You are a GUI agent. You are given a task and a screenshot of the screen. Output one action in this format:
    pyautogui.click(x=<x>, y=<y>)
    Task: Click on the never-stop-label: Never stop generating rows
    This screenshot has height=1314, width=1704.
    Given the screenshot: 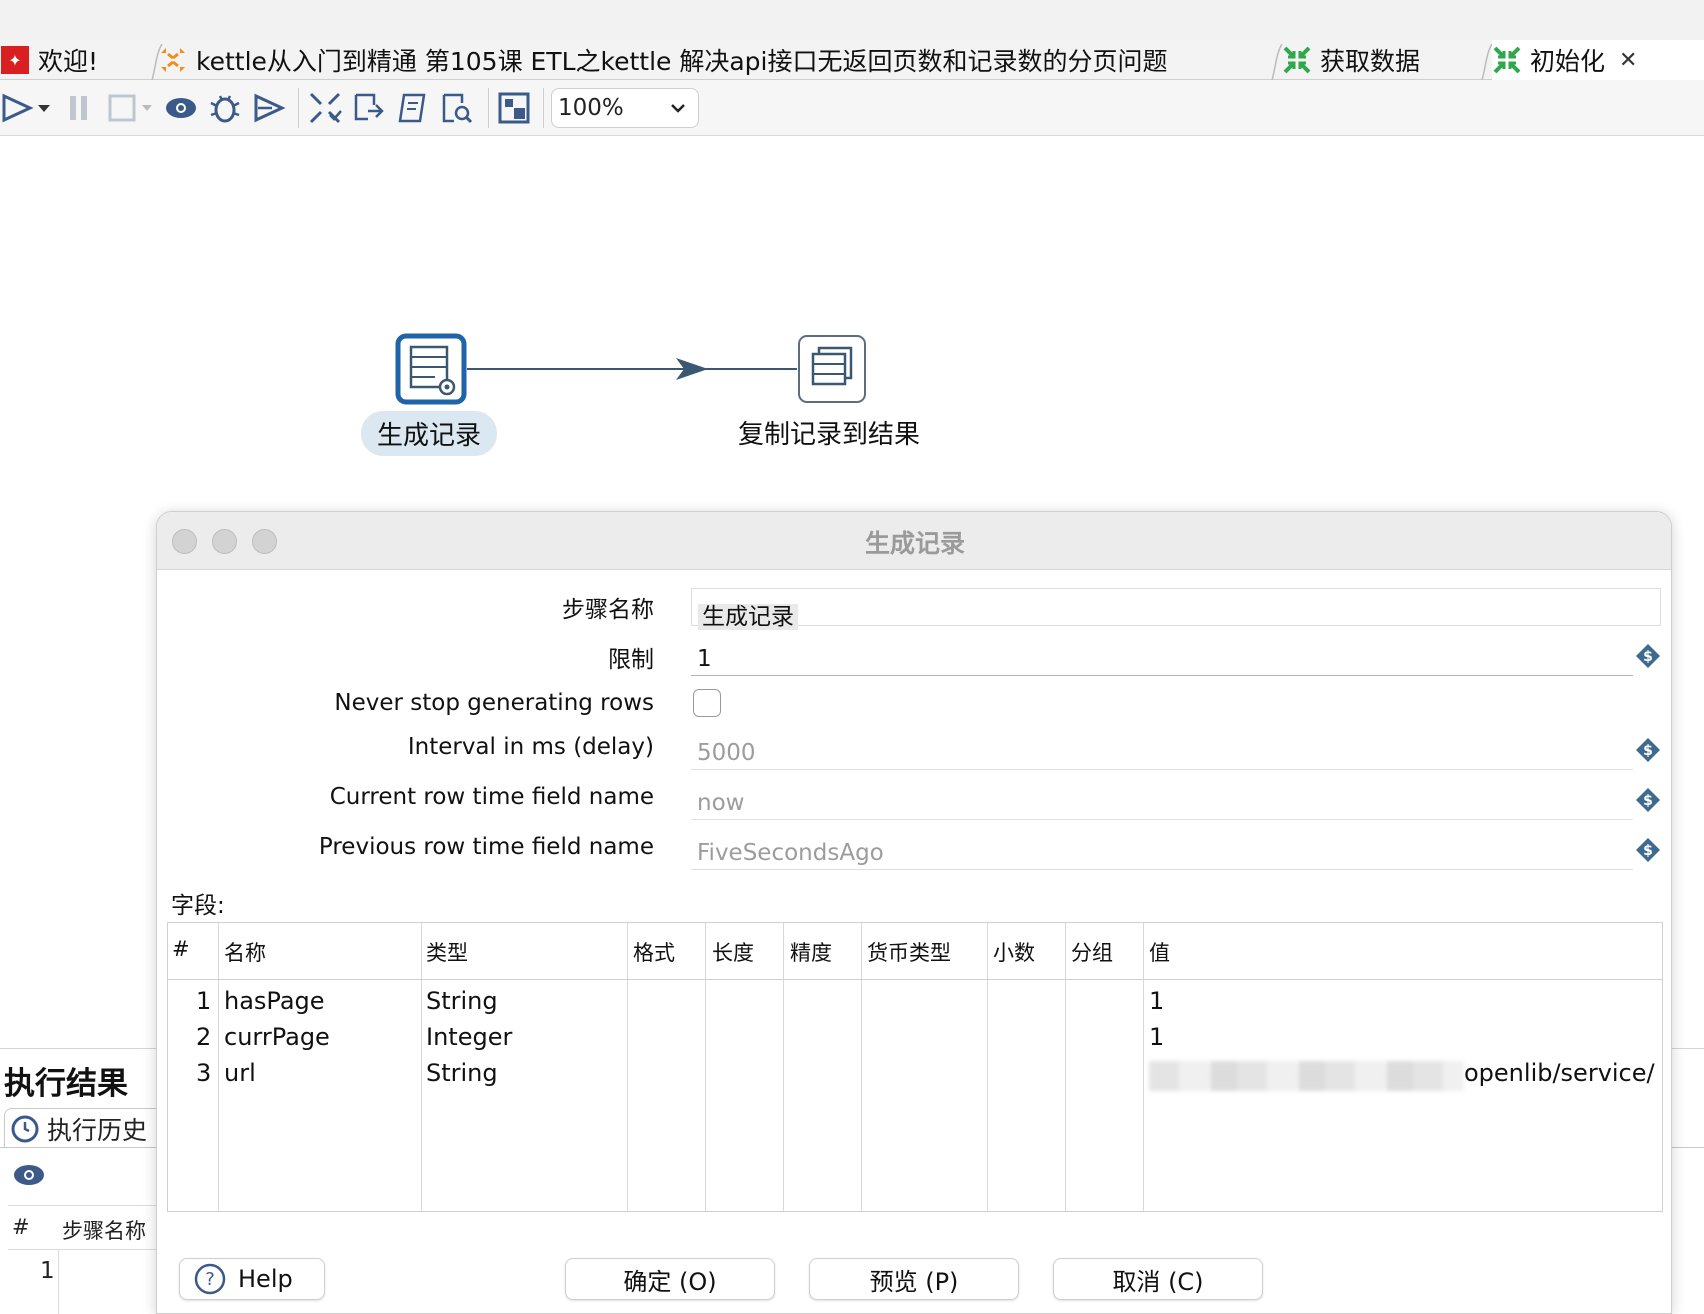 What is the action you would take?
    pyautogui.click(x=494, y=703)
    